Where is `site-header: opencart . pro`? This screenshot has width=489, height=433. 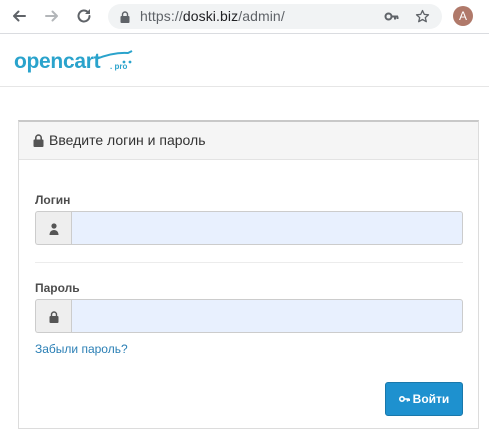 site-header: opencart . pro is located at coordinates (244, 60).